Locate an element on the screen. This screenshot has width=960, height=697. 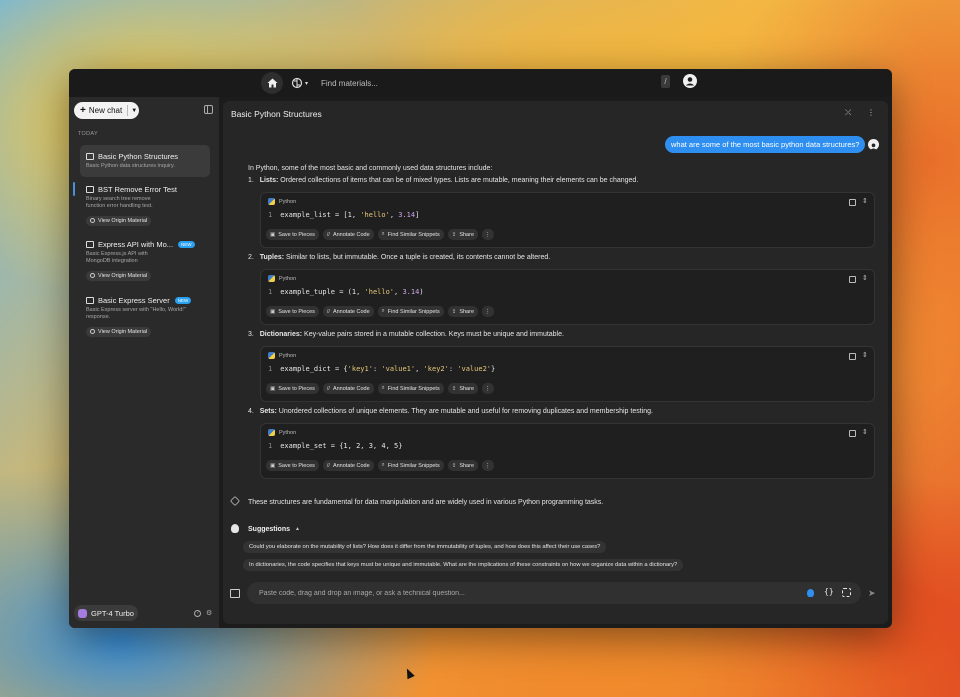
message-input is located at coordinates (519, 593).